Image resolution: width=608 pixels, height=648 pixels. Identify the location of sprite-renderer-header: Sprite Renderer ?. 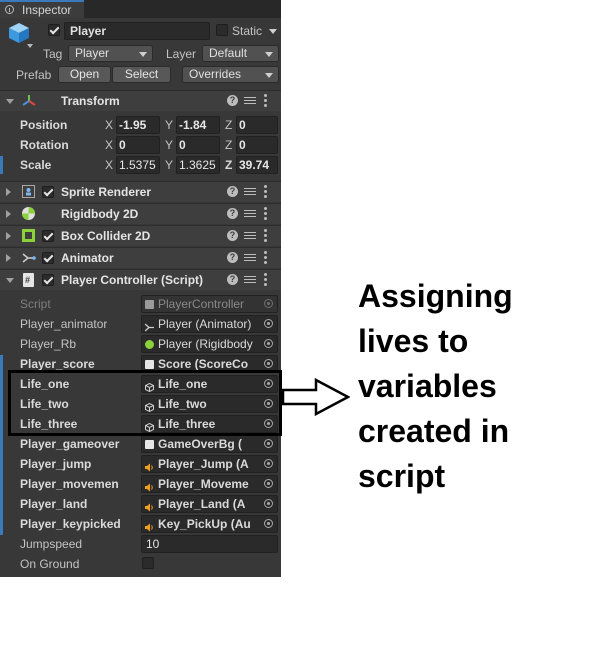
(140, 191).